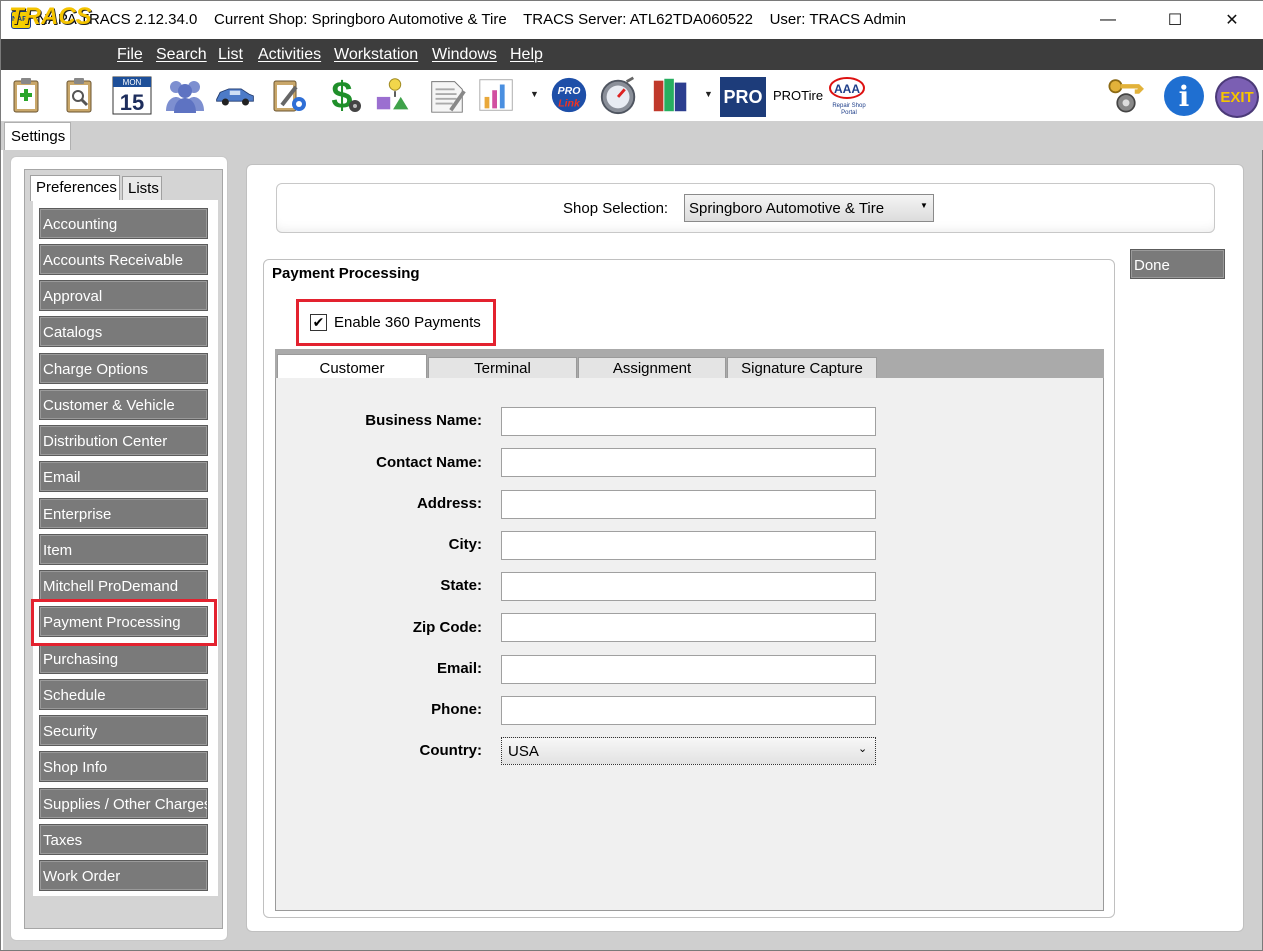 This screenshot has height=951, width=1263. Describe the element at coordinates (123, 839) in the screenshot. I see `nav-taxes: Taxes` at that location.